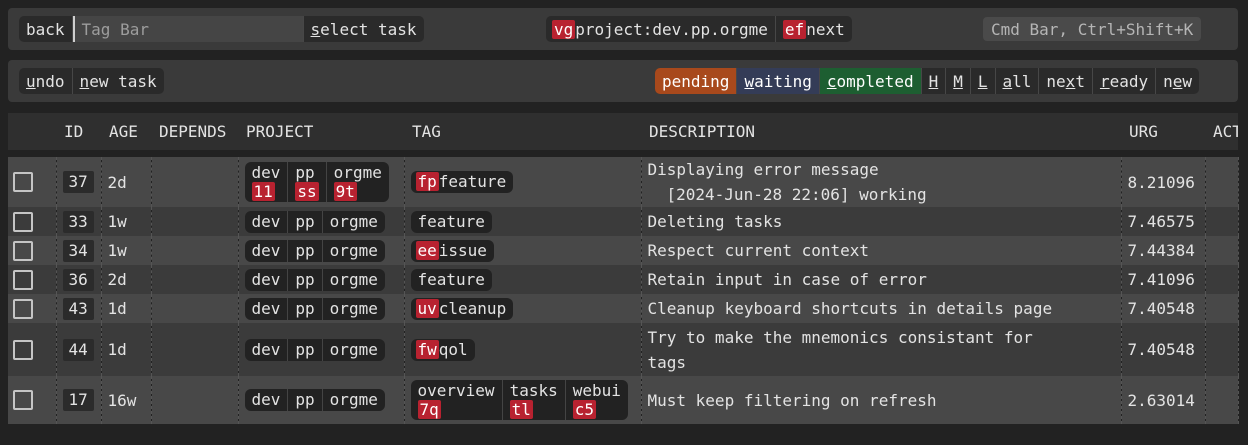 The image size is (1248, 445). I want to click on tag-chip: fp feature, so click(462, 182).